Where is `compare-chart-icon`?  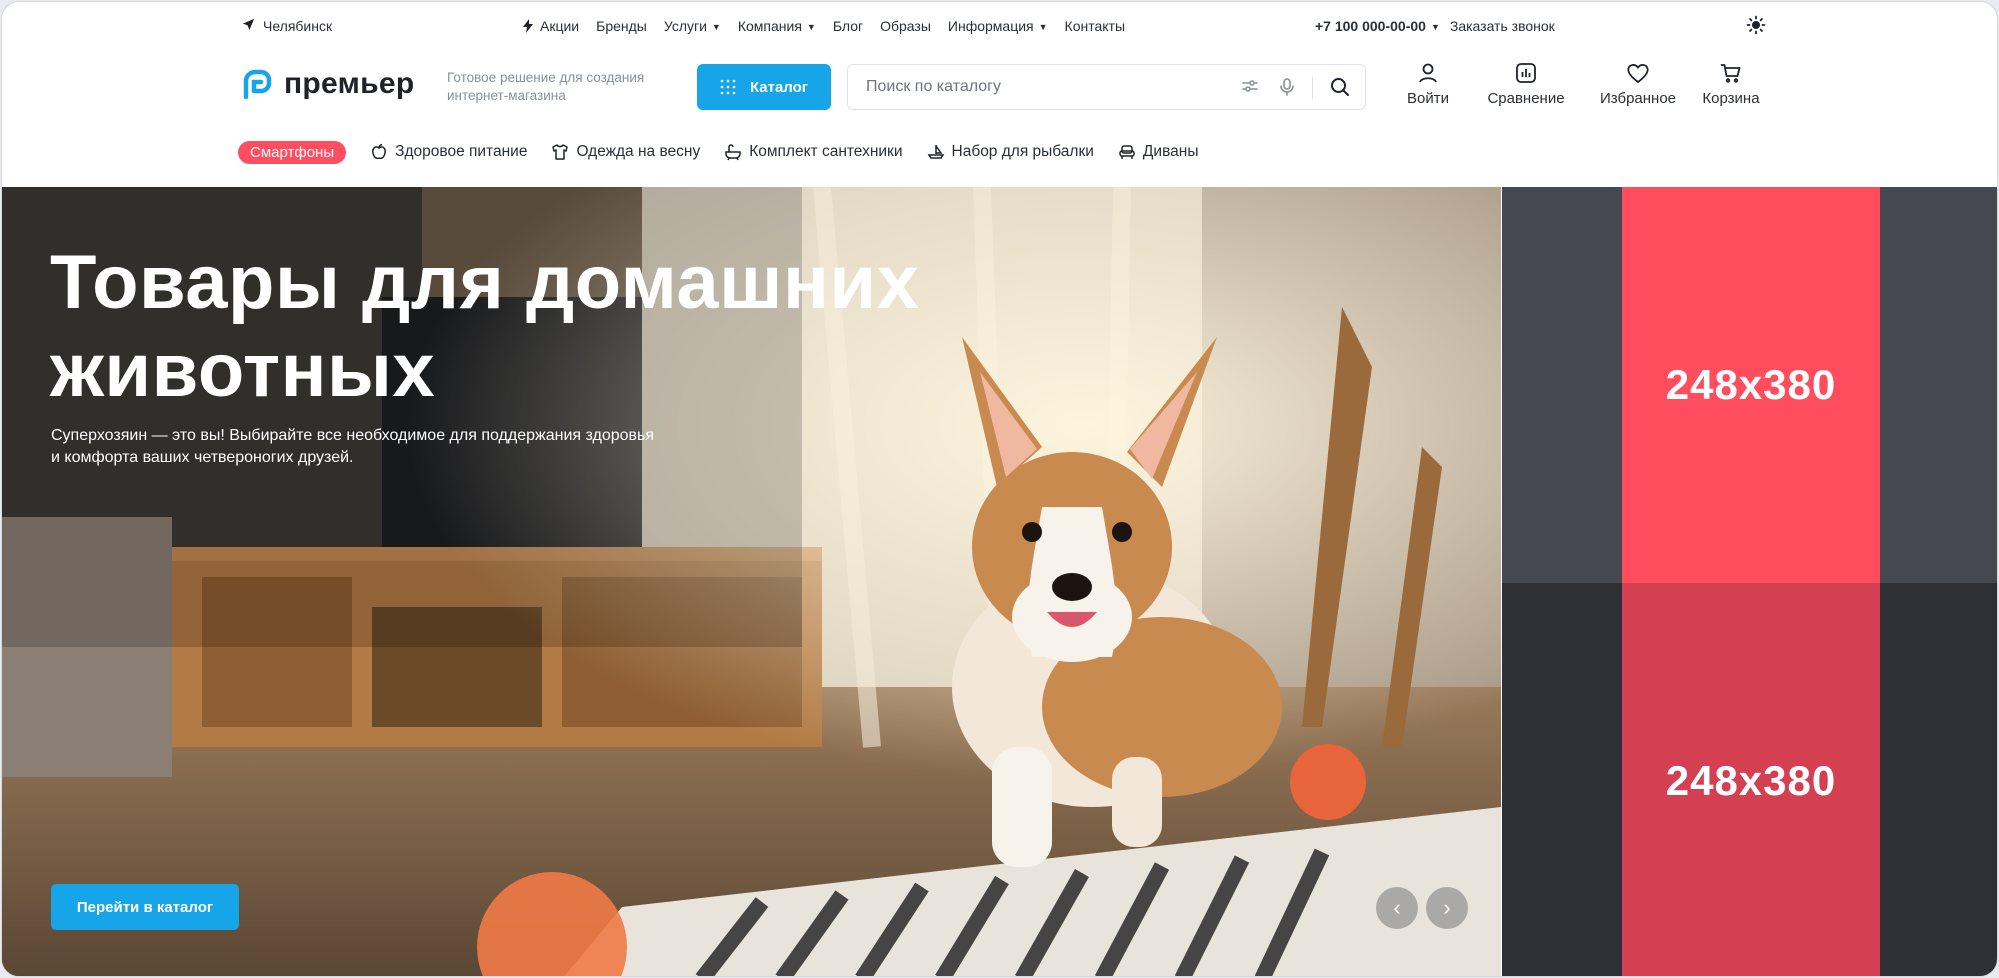 compare-chart-icon is located at coordinates (1526, 73).